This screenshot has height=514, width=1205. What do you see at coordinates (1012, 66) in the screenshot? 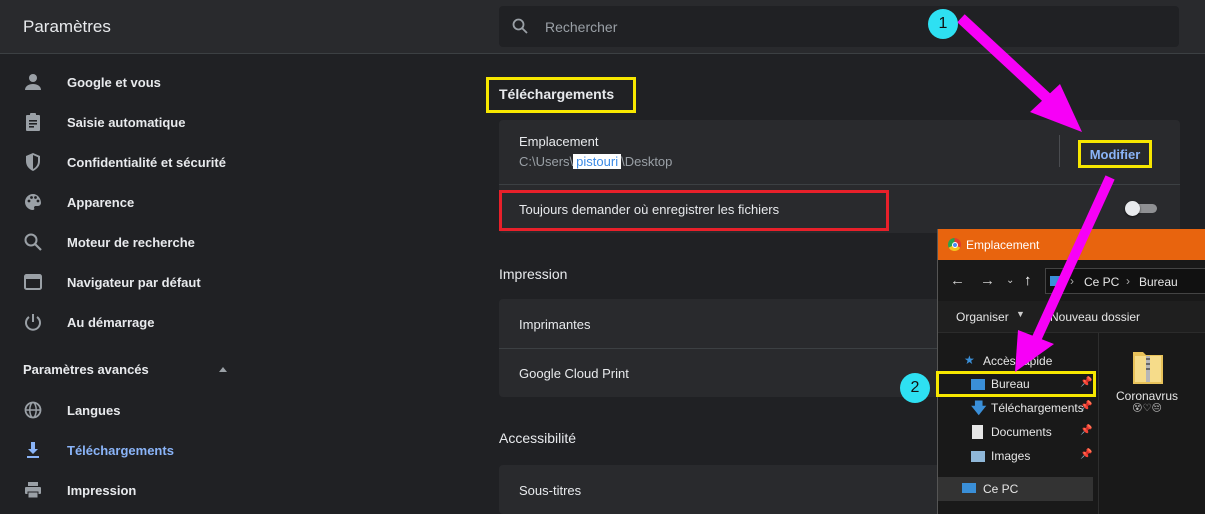
I see `arrow-1-shaft` at bounding box center [1012, 66].